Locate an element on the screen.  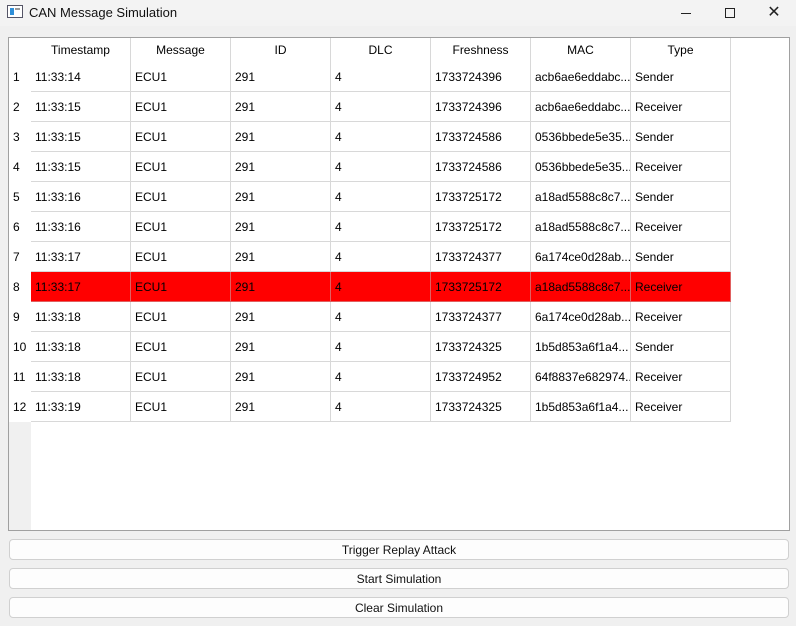
close-button: ✕ is located at coordinates (774, 13).